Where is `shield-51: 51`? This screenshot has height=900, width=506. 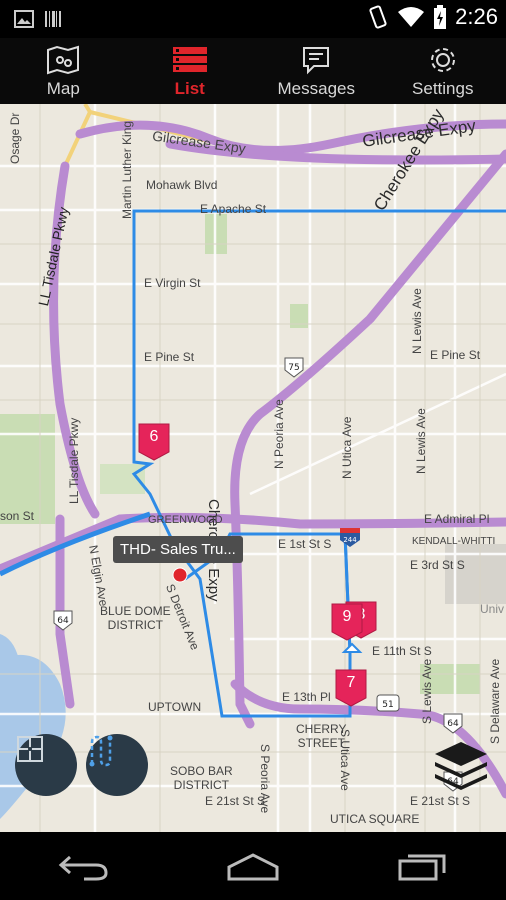 shield-51: 51 is located at coordinates (388, 703).